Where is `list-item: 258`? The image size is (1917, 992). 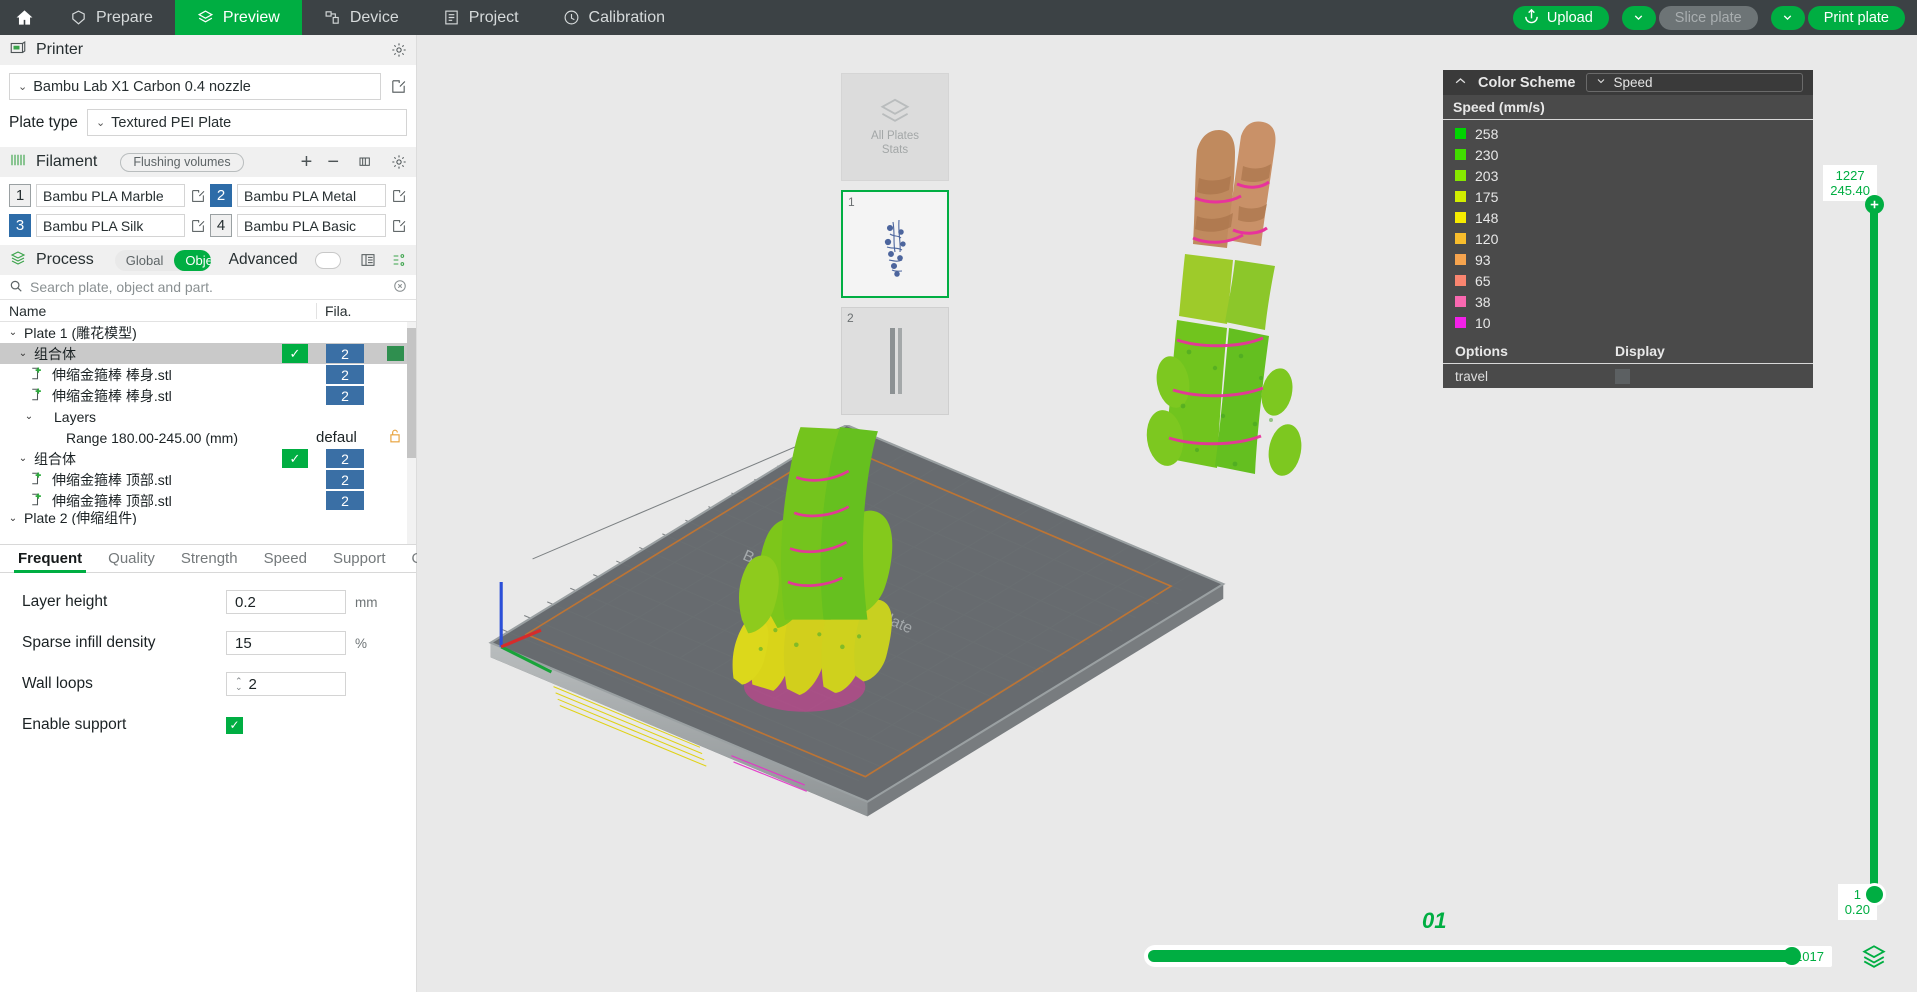
list-item: 258 is located at coordinates (1628, 133).